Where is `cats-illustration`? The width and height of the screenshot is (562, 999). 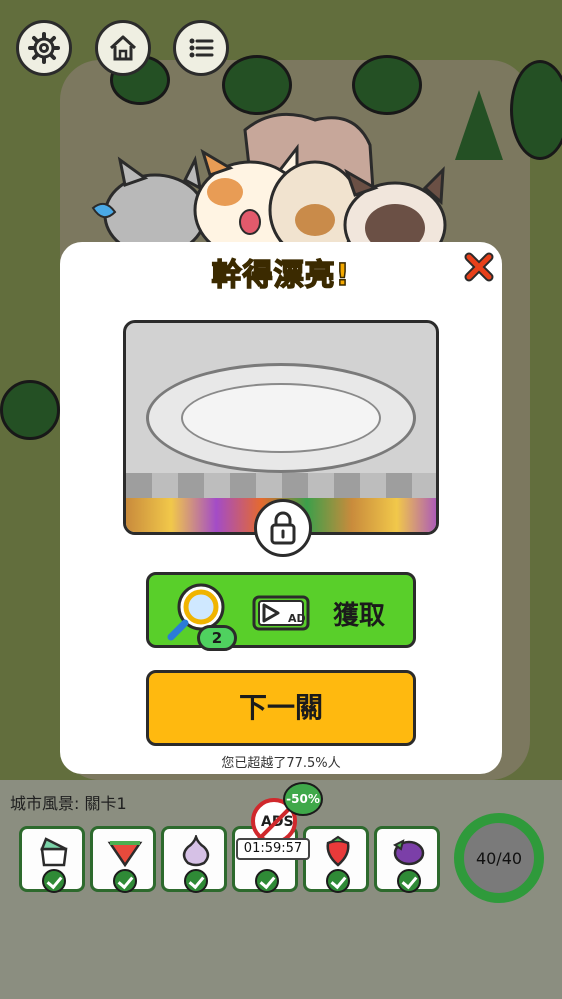
cats-illustration is located at coordinates (269, 186).